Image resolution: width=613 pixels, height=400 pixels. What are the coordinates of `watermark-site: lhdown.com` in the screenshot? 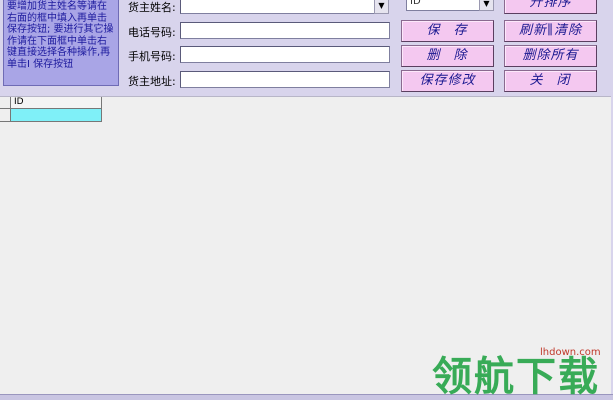 It's located at (570, 352).